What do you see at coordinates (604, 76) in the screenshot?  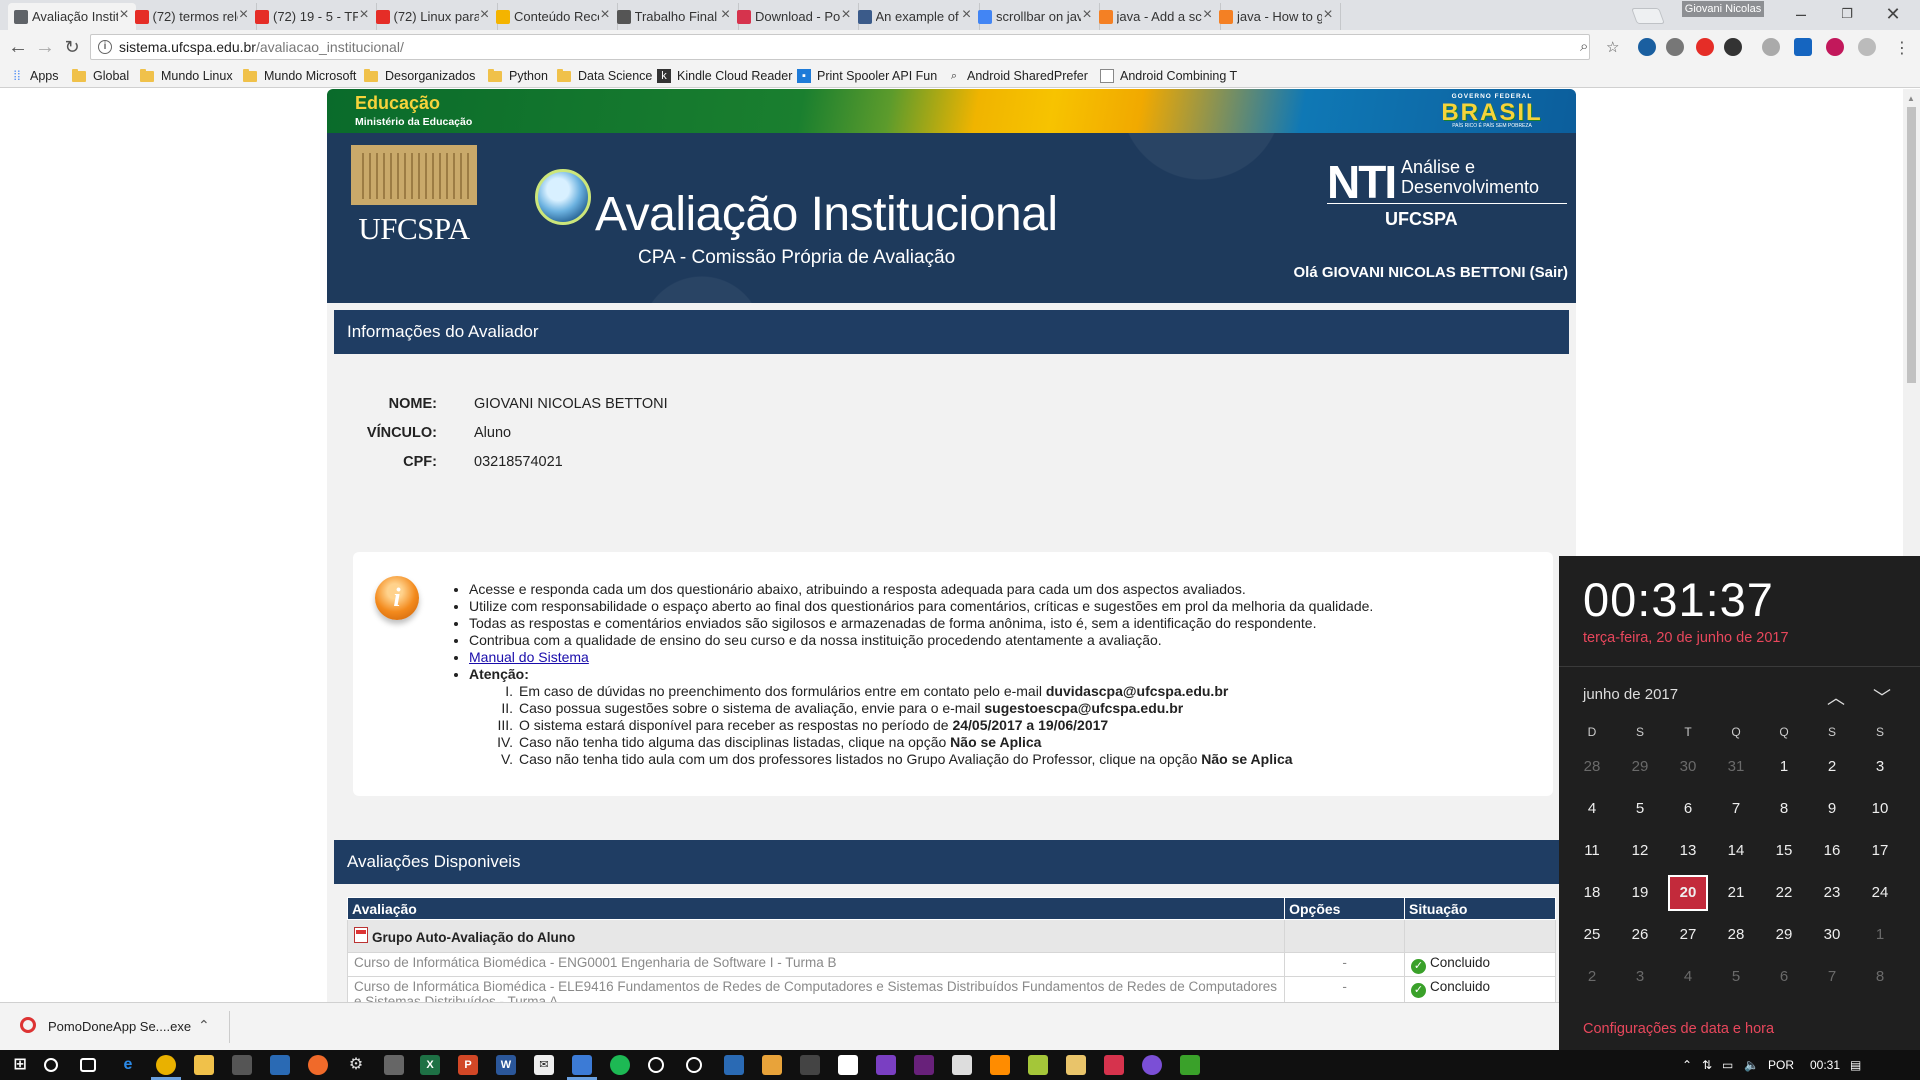 I see `bookmark-item: Data Science` at bounding box center [604, 76].